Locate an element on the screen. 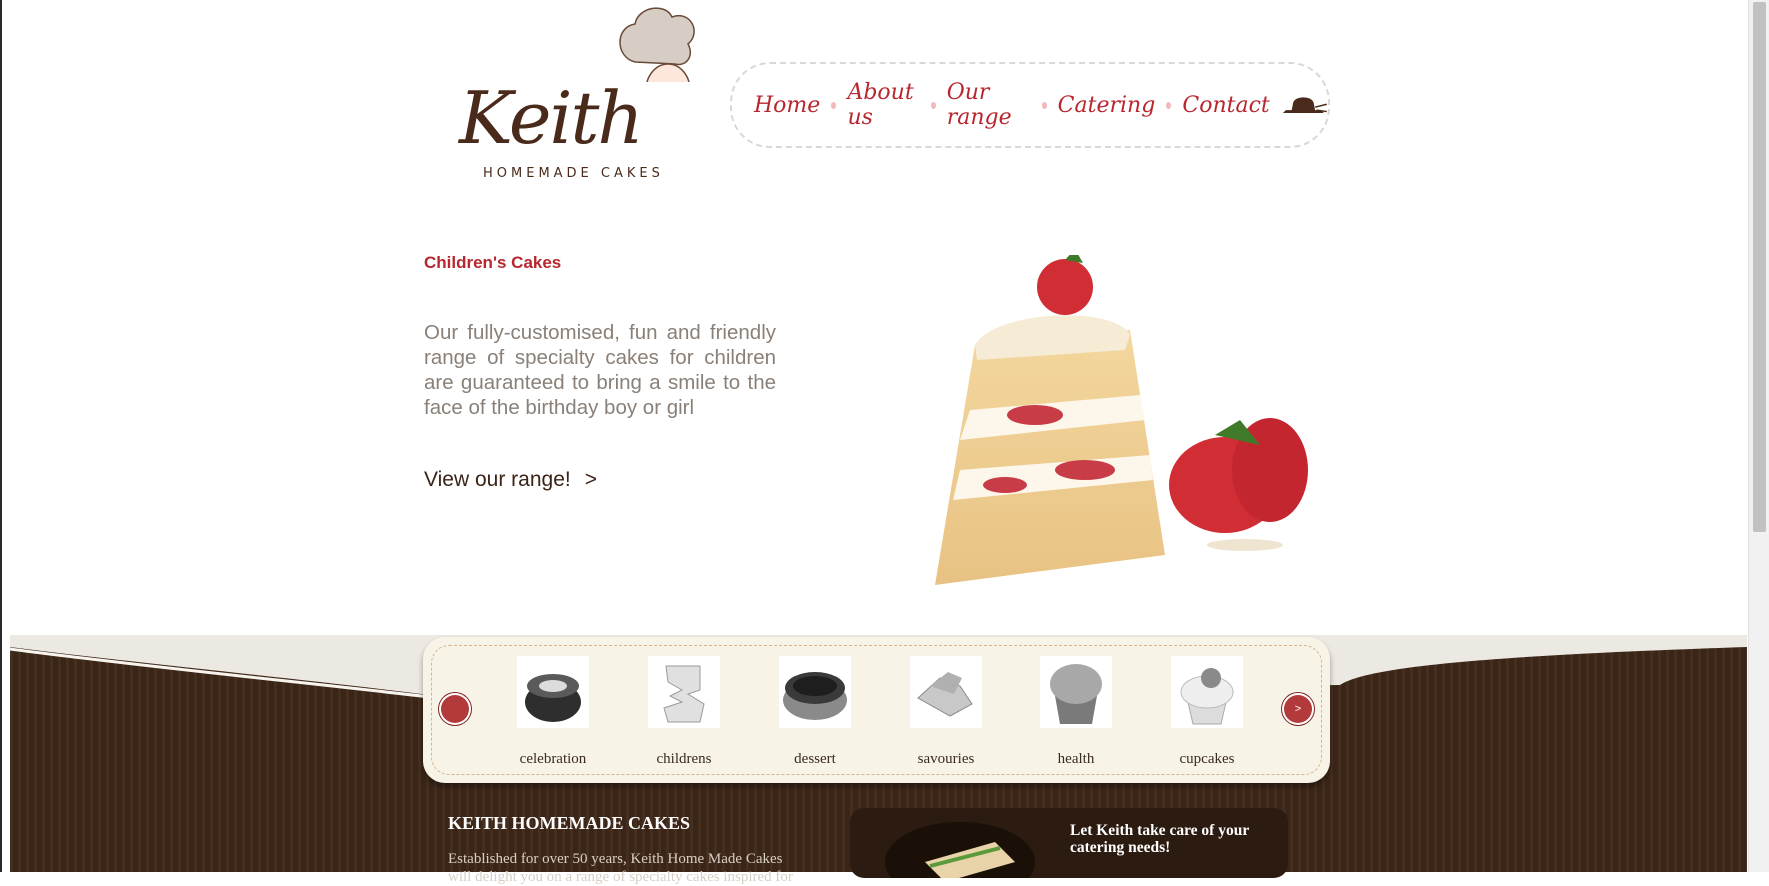  scrollbar-thumb is located at coordinates (1759, 267).